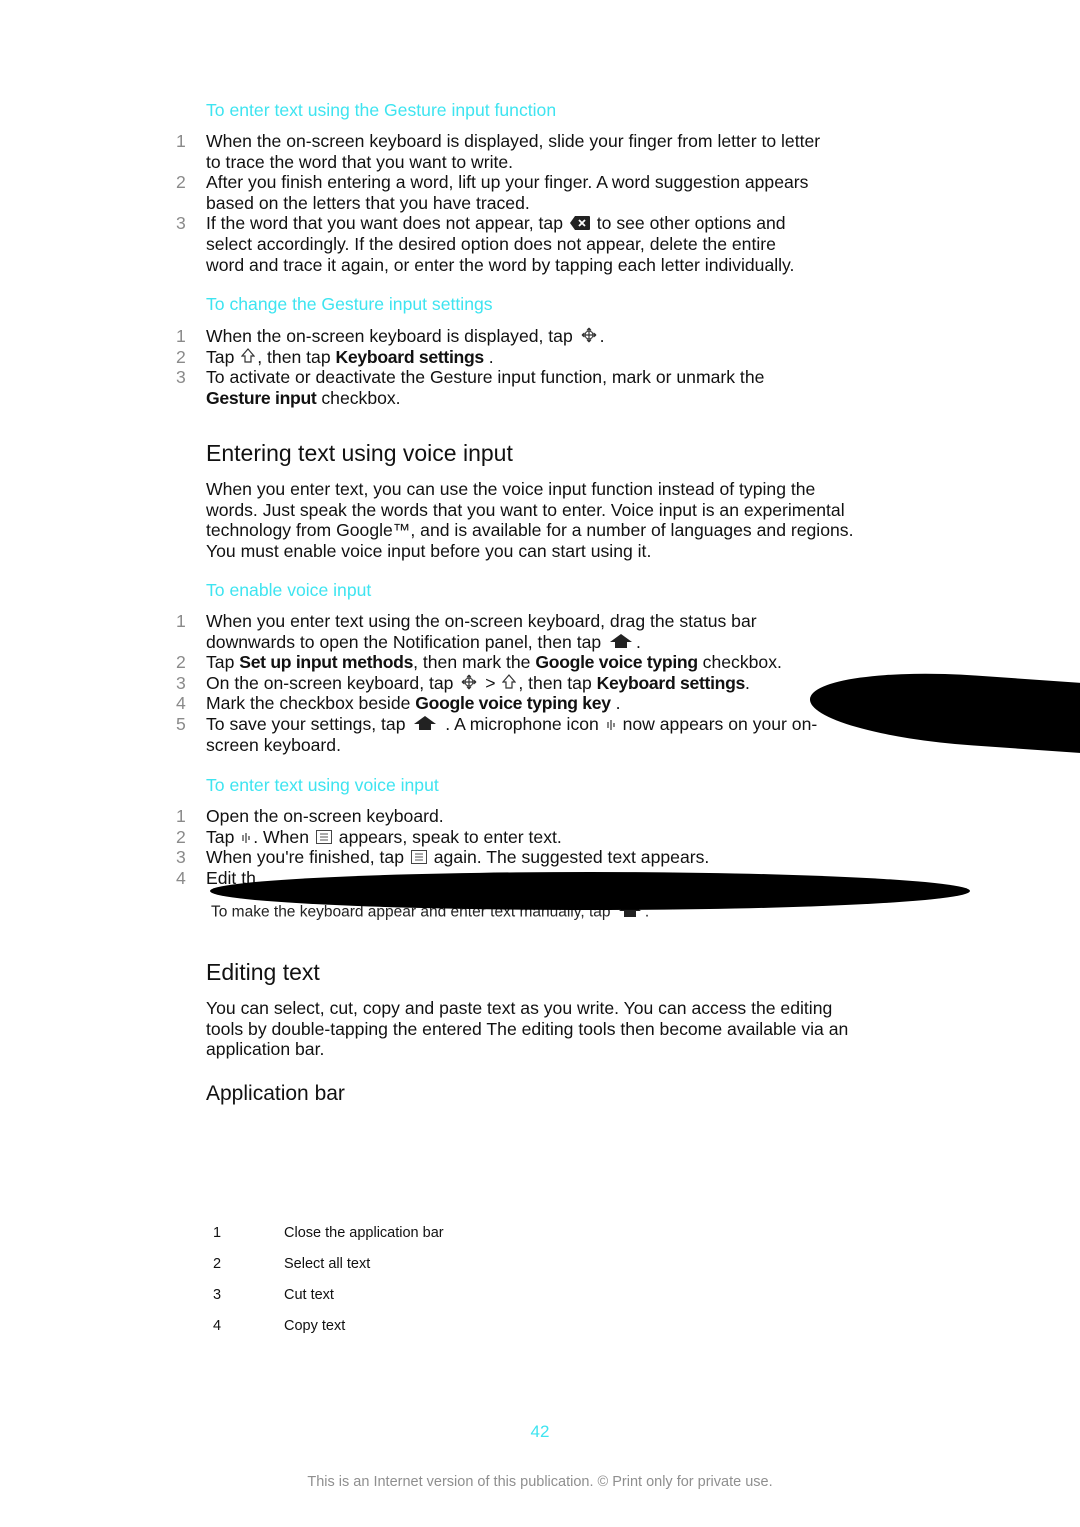  Describe the element at coordinates (327, 1264) in the screenshot. I see `table-row-label: Select all text` at that location.